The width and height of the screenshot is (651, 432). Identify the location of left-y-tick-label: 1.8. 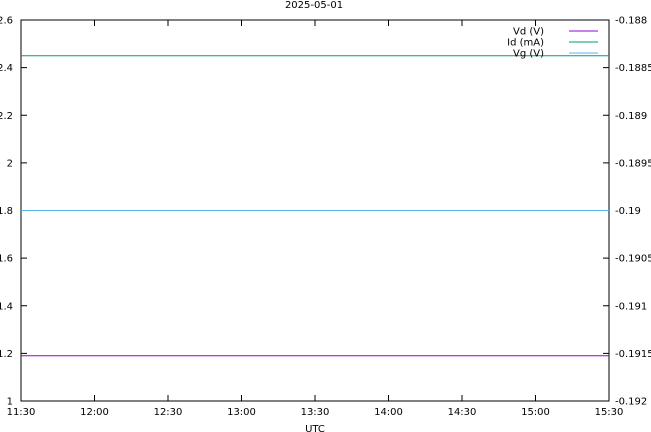
(6, 211).